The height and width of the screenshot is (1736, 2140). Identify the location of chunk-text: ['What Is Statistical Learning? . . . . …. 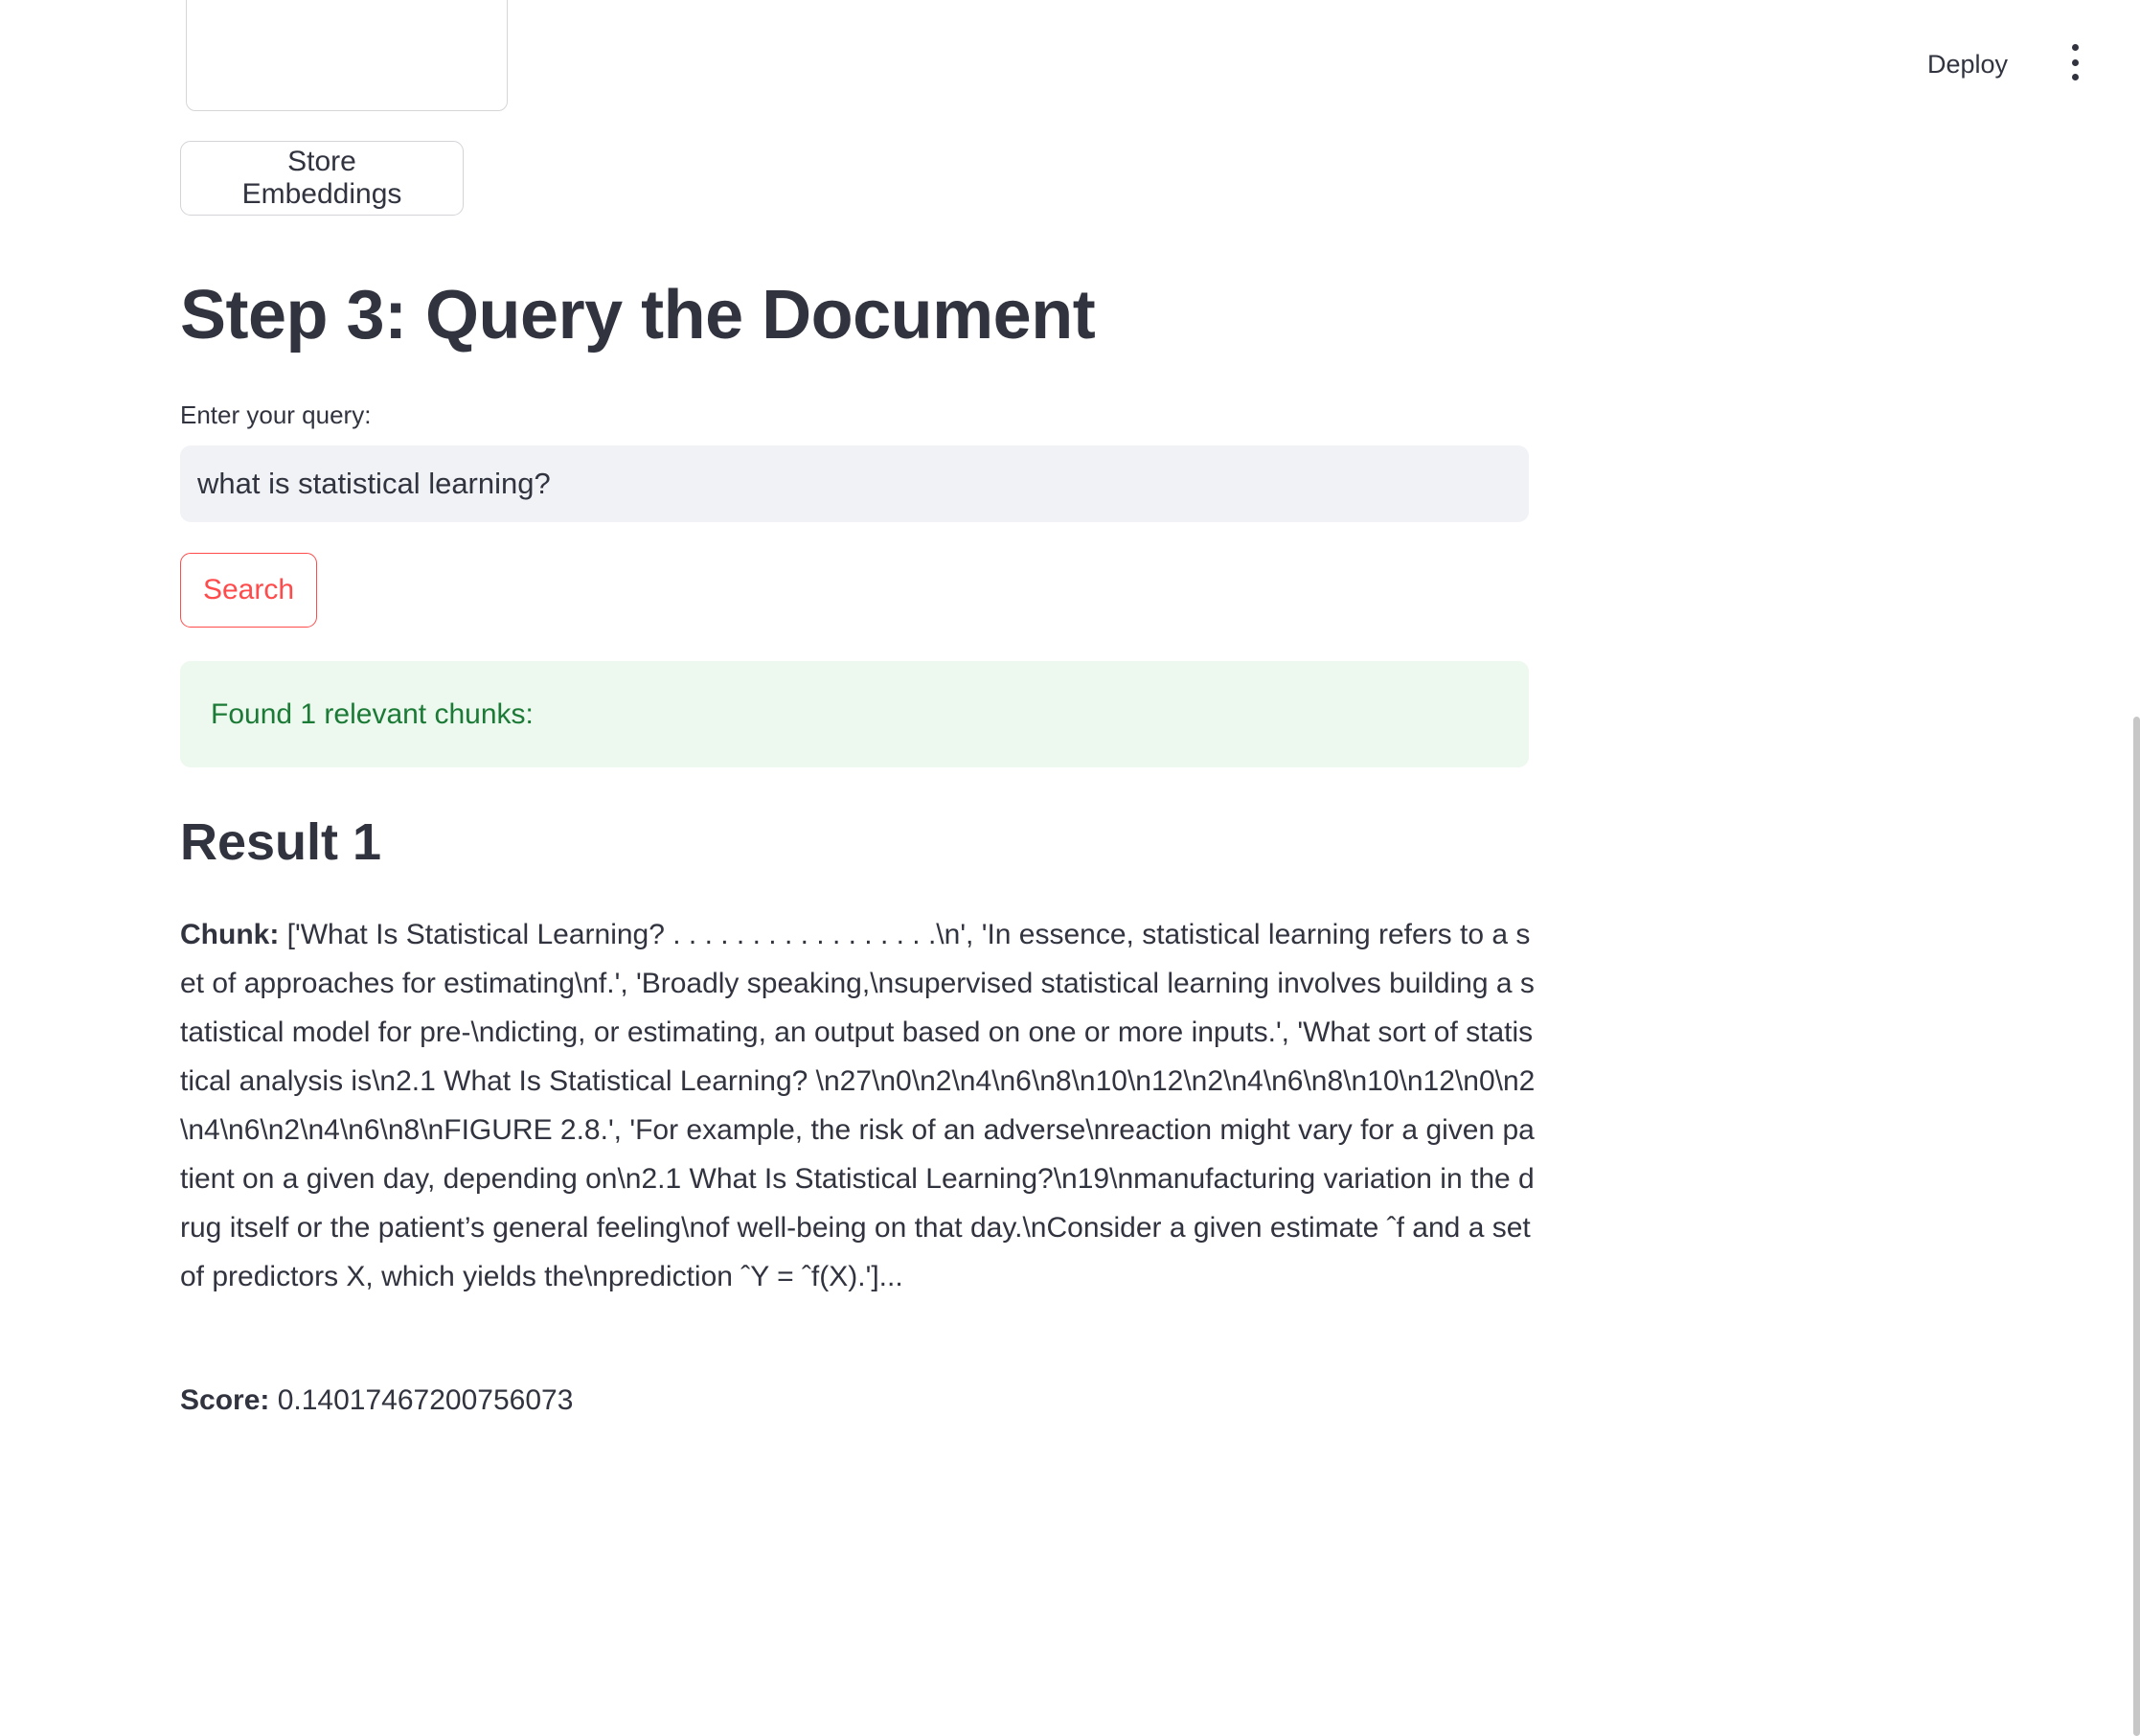
(858, 1105).